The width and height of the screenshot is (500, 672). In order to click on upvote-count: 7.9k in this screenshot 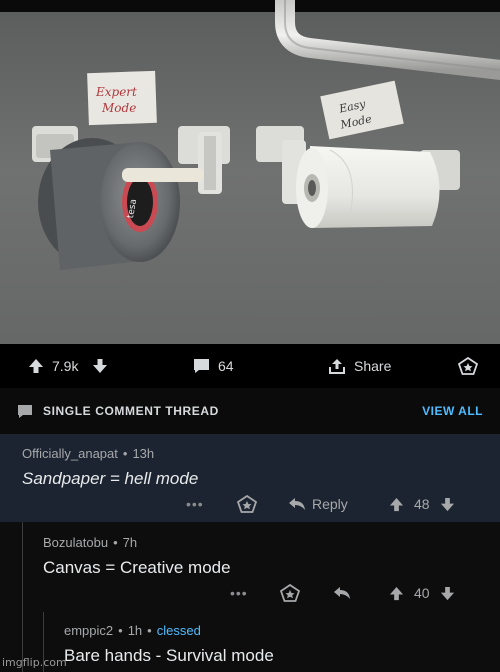, I will do `click(65, 366)`.